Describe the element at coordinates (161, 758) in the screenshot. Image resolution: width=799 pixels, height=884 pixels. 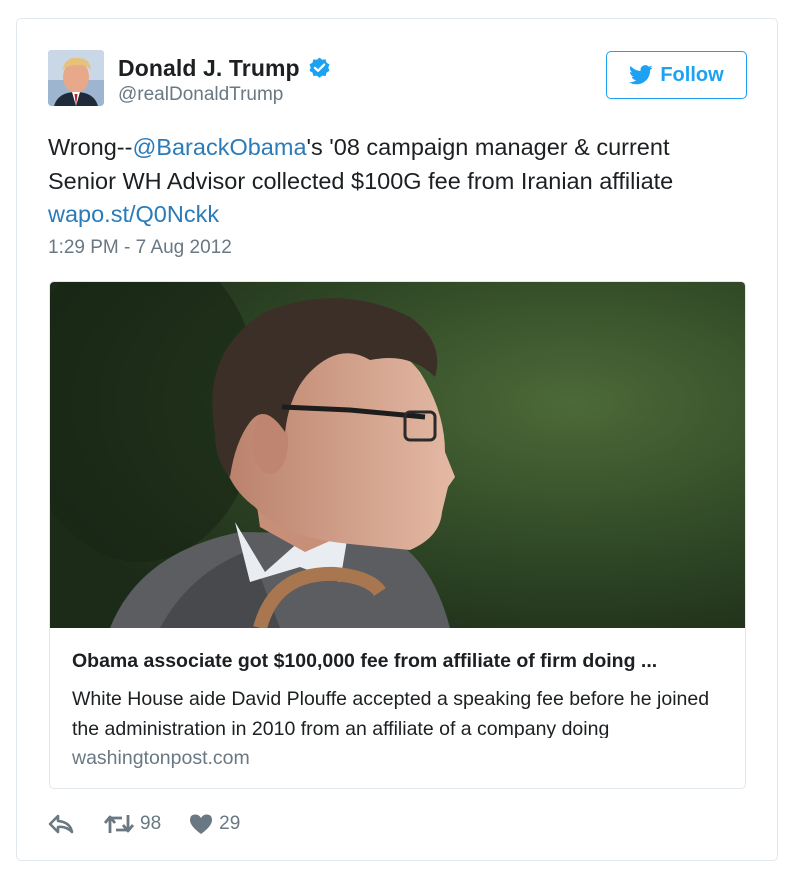
I see `link-card-domain: washingtonpost.com` at that location.